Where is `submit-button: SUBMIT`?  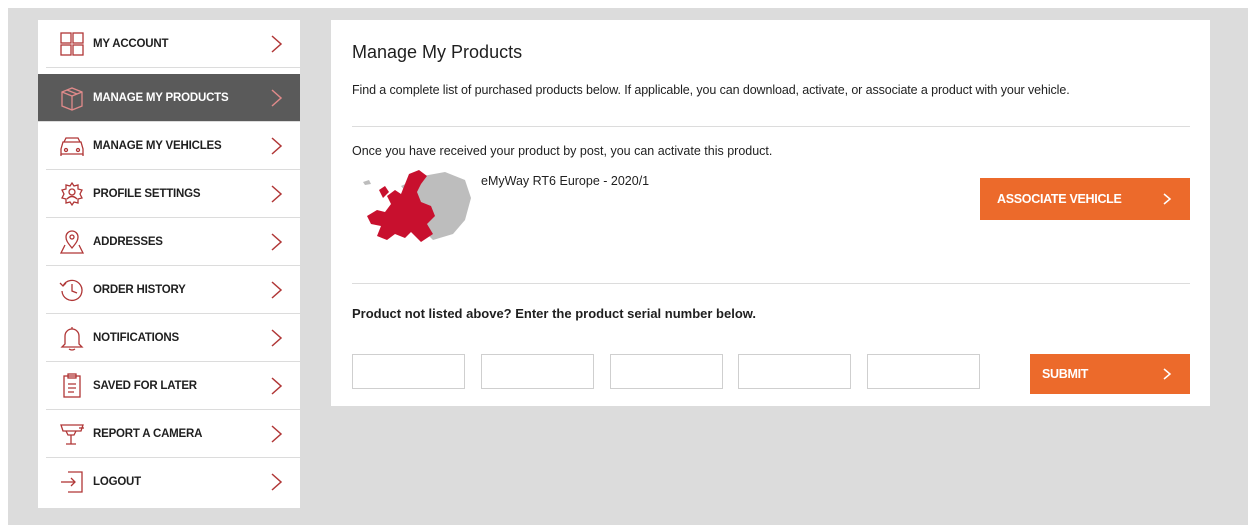 submit-button: SUBMIT is located at coordinates (1110, 374).